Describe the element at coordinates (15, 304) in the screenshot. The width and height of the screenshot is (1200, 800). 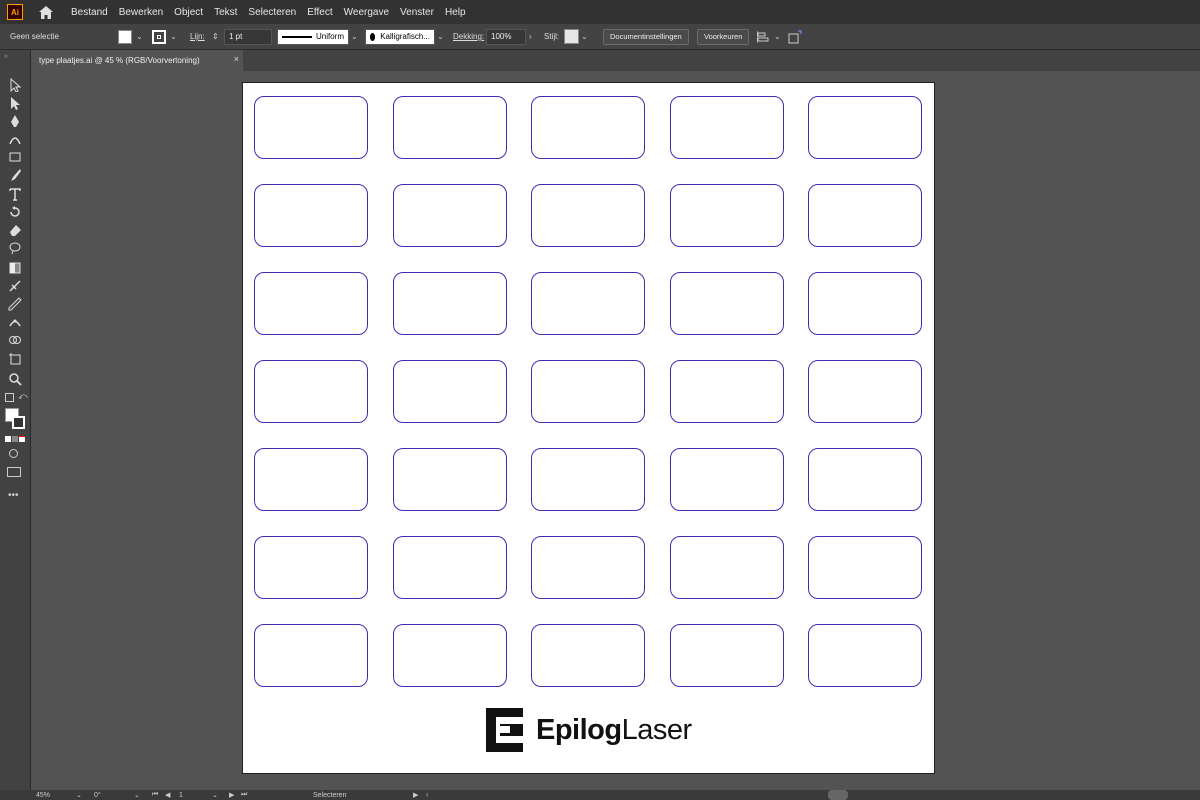
I see `eyedropper-tool-icon` at that location.